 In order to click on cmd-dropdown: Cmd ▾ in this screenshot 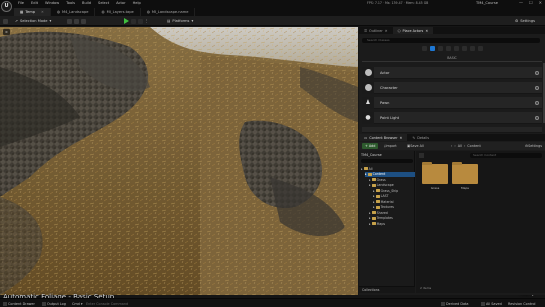, I will do `click(77, 303)`.